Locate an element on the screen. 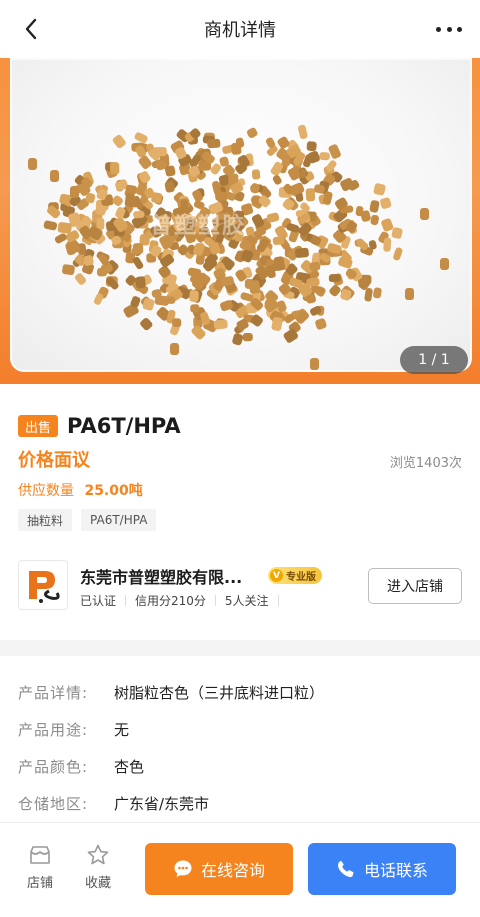 The image size is (480, 917). nav-bar: 商机详情 is located at coordinates (240, 29).